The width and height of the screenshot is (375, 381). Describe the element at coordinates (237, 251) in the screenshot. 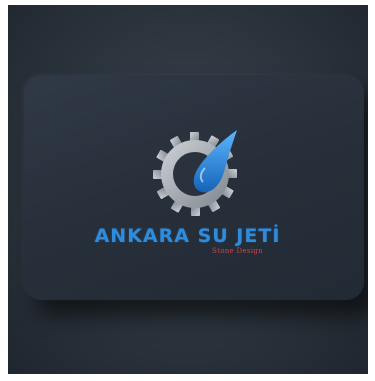

I see `tagline: Stone Design` at that location.